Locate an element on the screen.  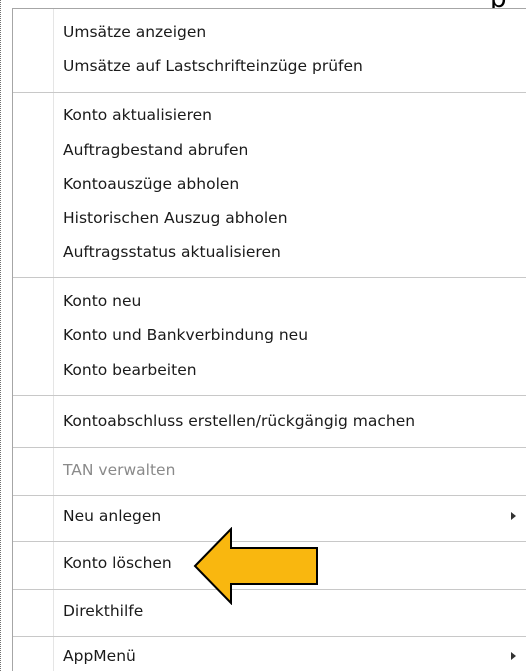
arrow-left-icon is located at coordinates (255, 566).